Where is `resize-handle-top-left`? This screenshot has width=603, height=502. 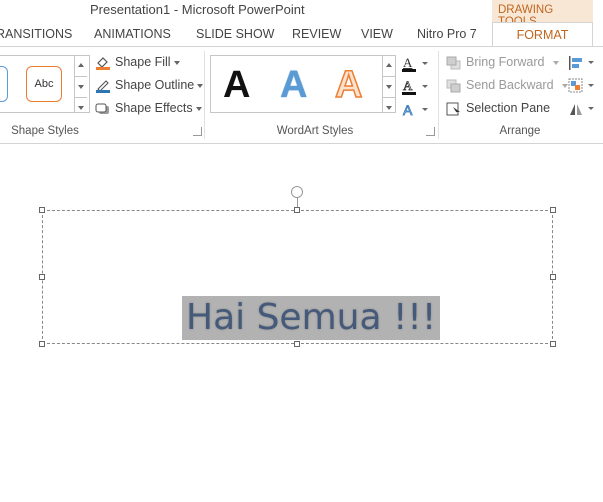
resize-handle-top-left is located at coordinates (42, 210).